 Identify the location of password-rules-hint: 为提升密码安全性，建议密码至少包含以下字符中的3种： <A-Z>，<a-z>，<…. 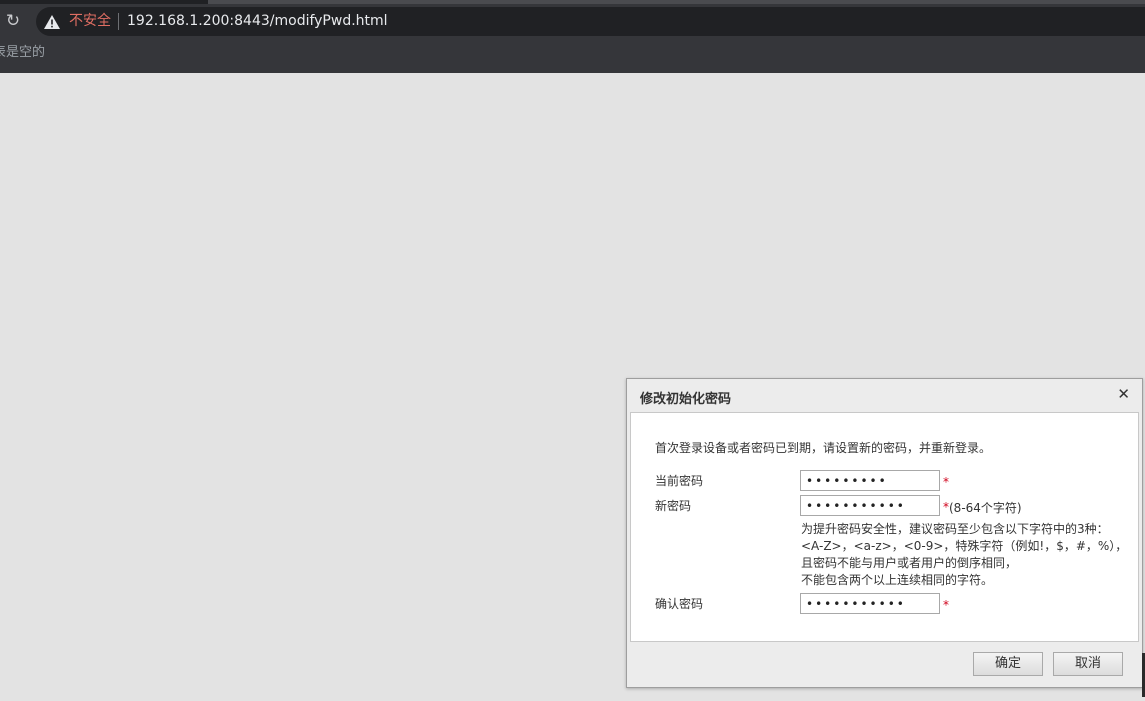
(966, 555).